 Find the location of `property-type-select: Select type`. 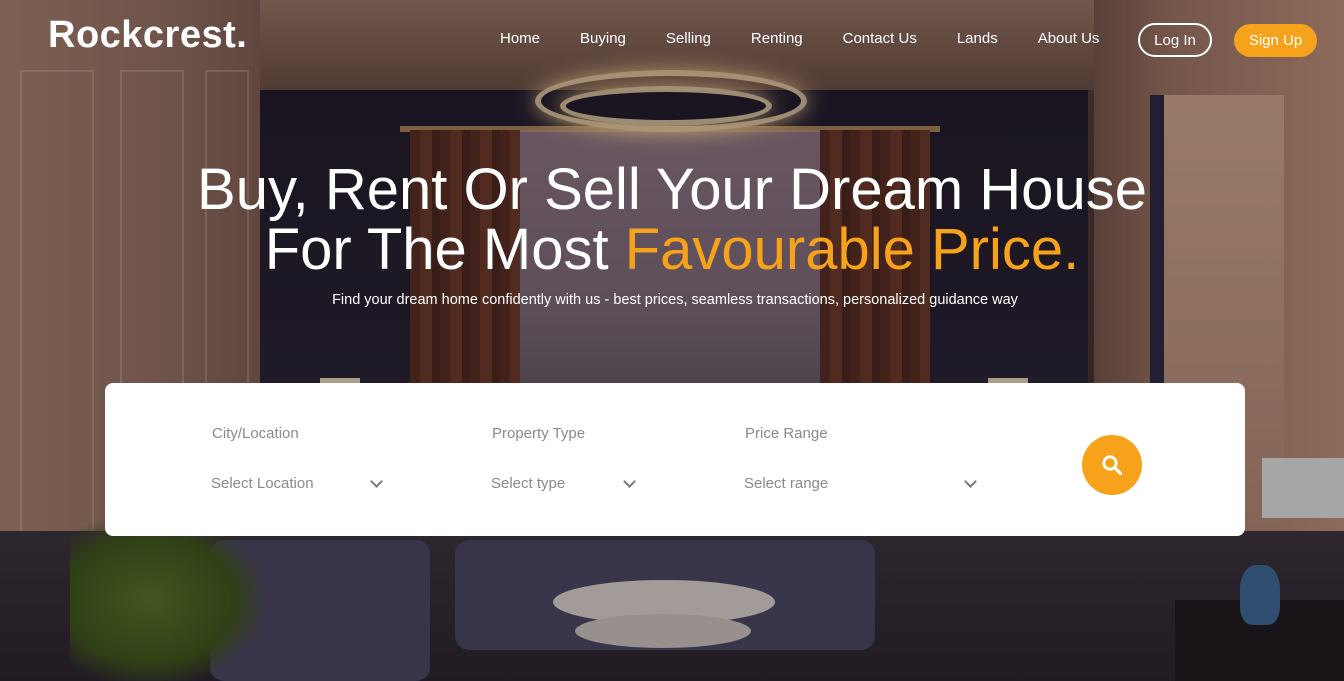

property-type-select: Select type is located at coordinates (563, 483).